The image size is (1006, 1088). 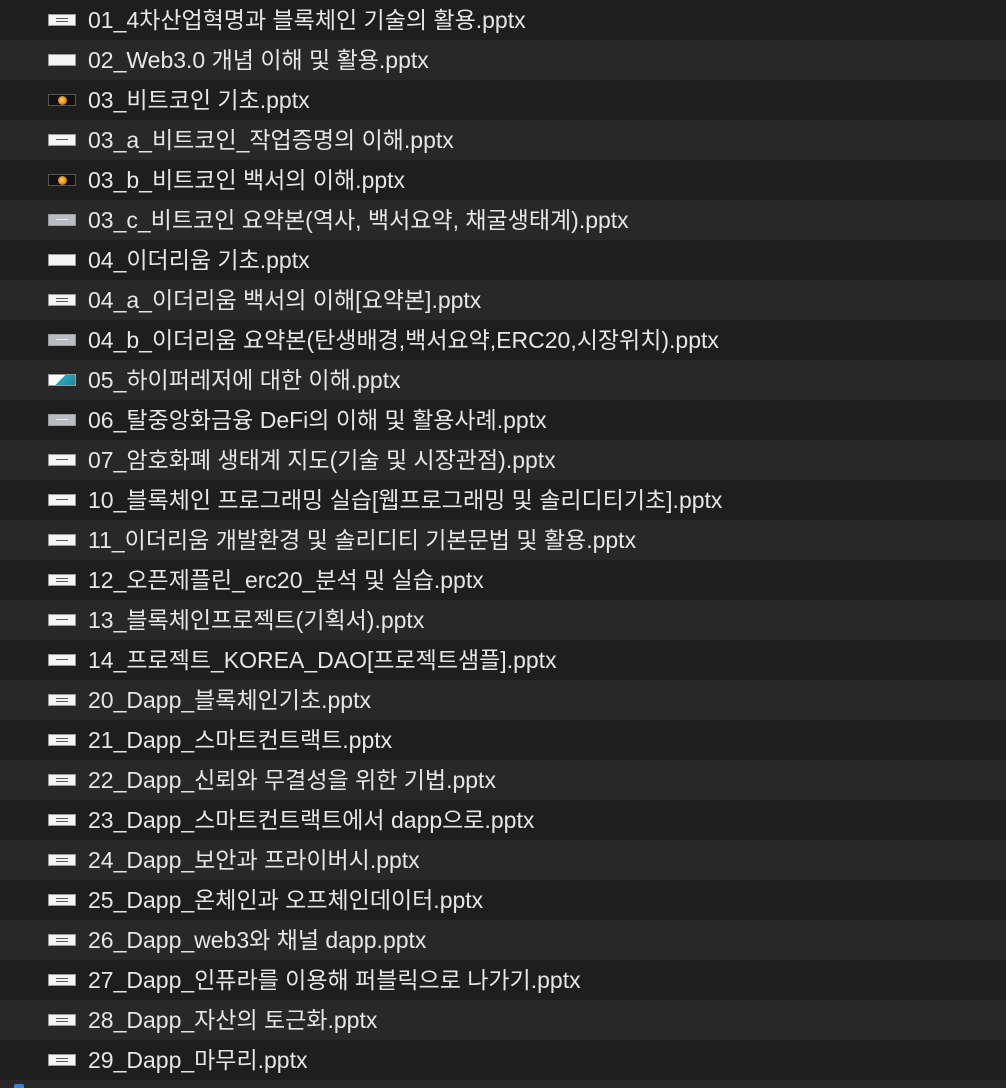 I want to click on file-row: 10_블록체인 프로그래밍 실습[웹프로그래밍 및 솔리디티기초].pptx, so click(x=503, y=500).